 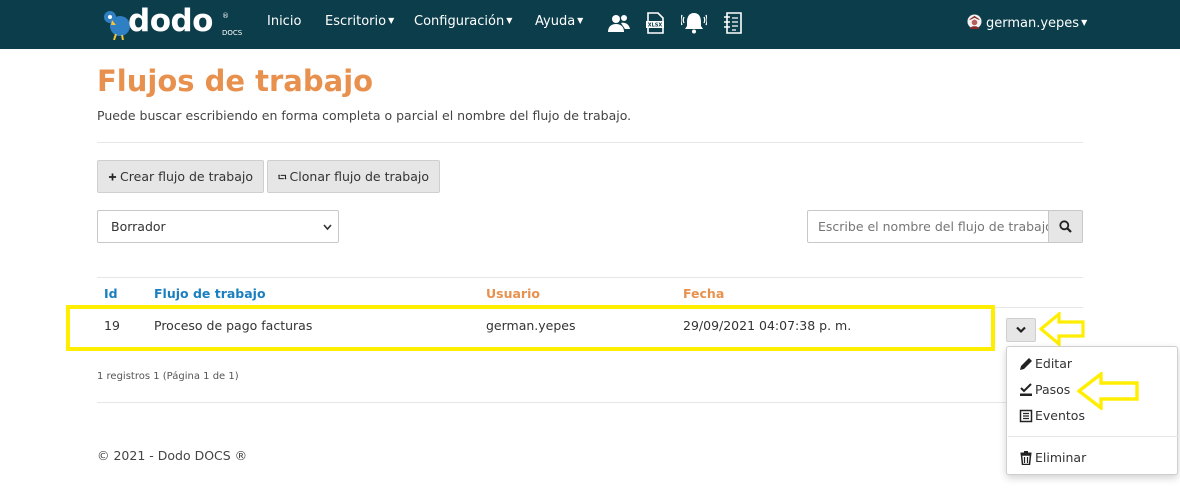 What do you see at coordinates (1026, 389) in the screenshot?
I see `checklist-icon` at bounding box center [1026, 389].